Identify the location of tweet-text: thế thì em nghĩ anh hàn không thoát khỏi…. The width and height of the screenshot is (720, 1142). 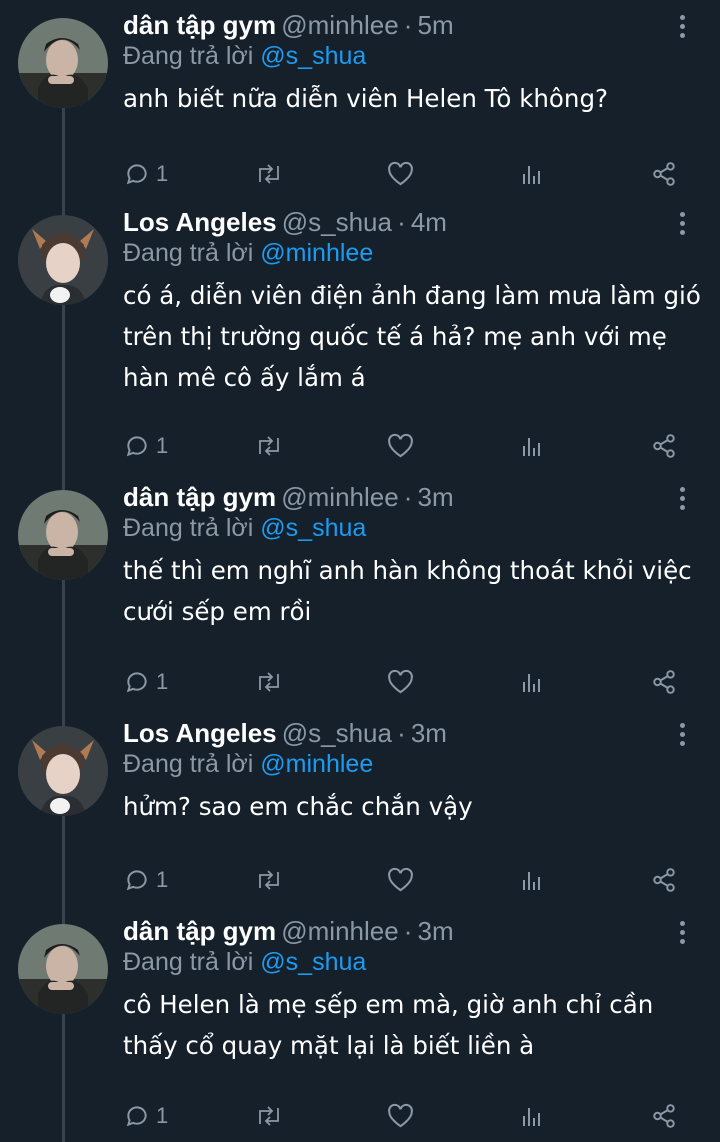
(407, 591).